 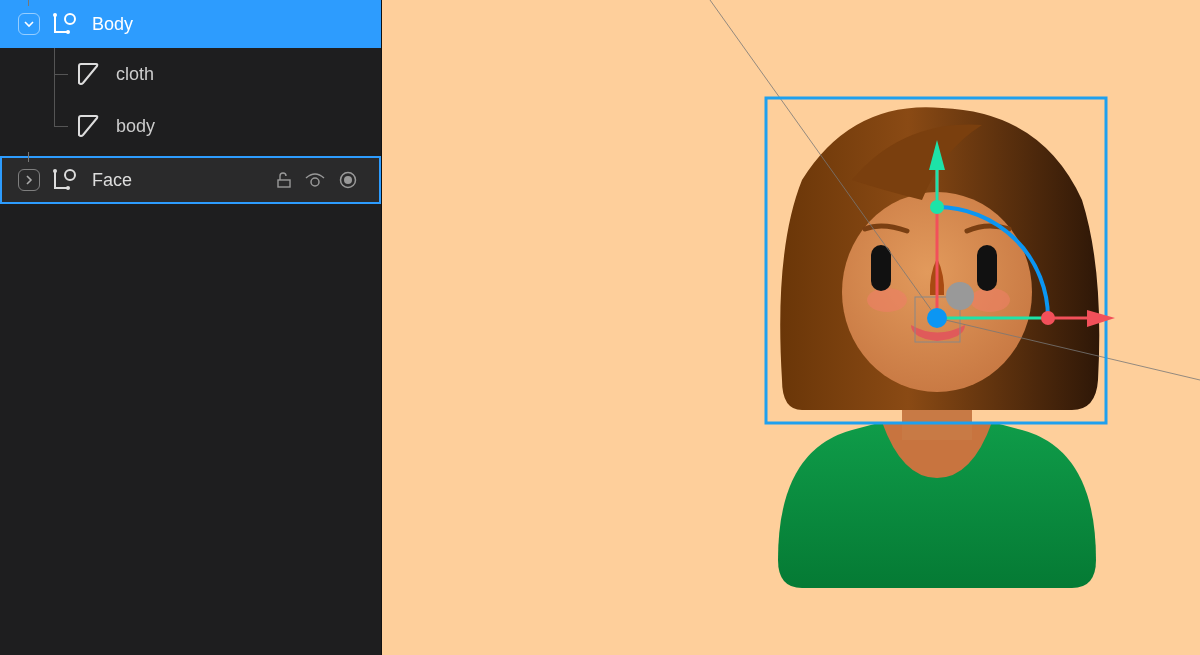 What do you see at coordinates (315, 180) in the screenshot?
I see `visibility-icon` at bounding box center [315, 180].